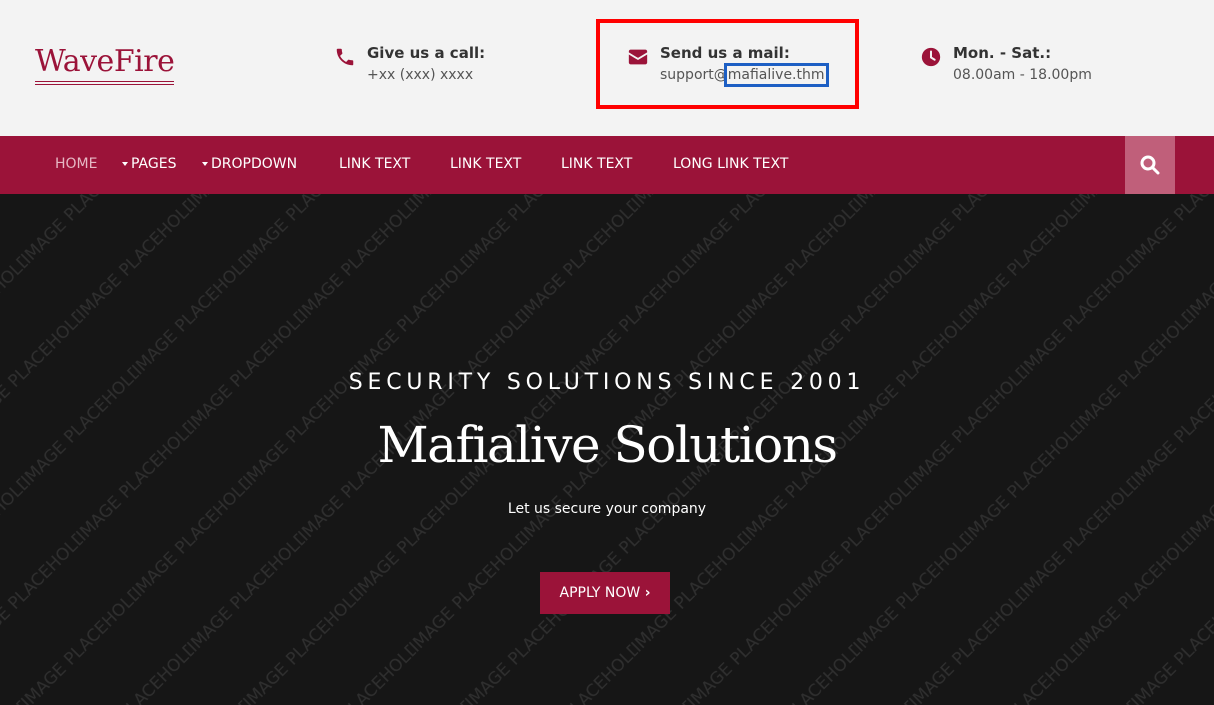 The height and width of the screenshot is (705, 1214). Describe the element at coordinates (1022, 75) in the screenshot. I see `hours-value: 08.00am - 18.00pm` at that location.